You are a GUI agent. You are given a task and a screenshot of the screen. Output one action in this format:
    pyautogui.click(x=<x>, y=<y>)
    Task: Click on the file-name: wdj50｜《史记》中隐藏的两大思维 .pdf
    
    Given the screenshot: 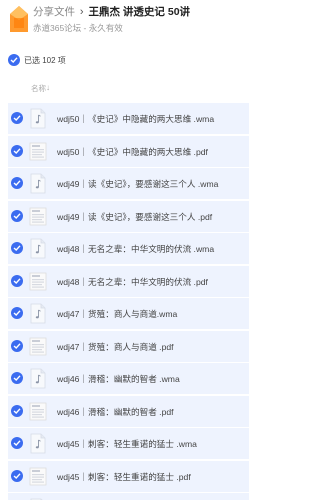 What is the action you would take?
    pyautogui.click(x=132, y=151)
    